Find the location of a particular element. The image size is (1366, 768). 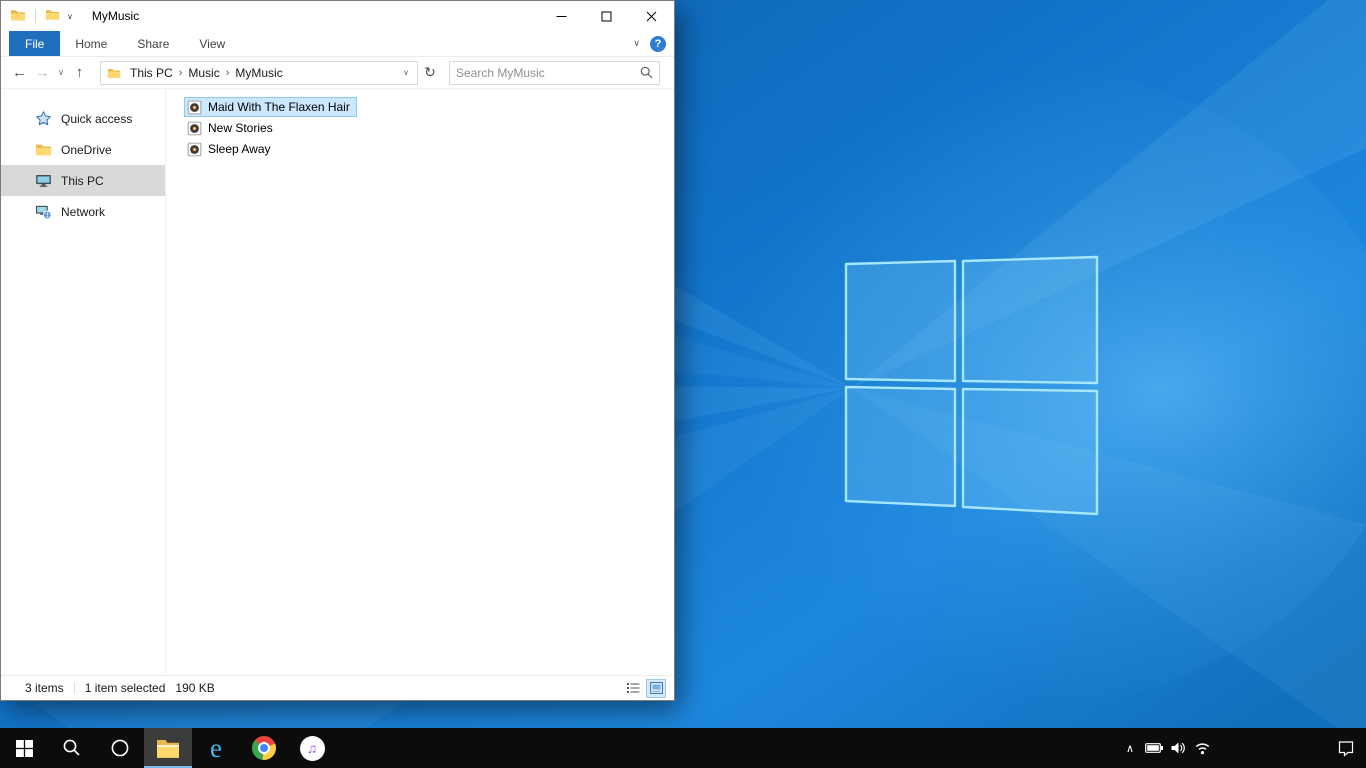

up-button: ↑ is located at coordinates (79, 73).